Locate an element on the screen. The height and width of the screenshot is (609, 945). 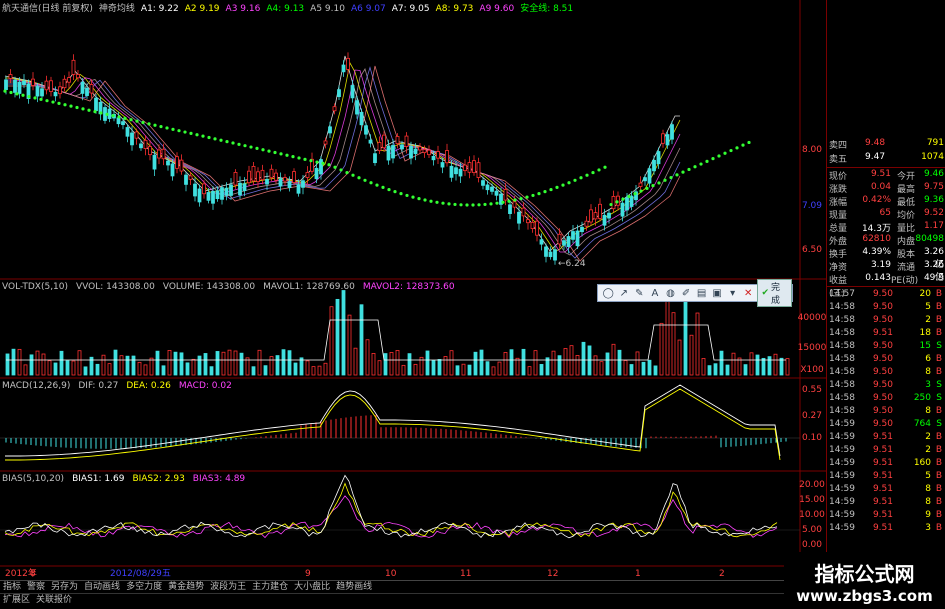
status-tab-1: 关联报价 is located at coordinates (54, 600).